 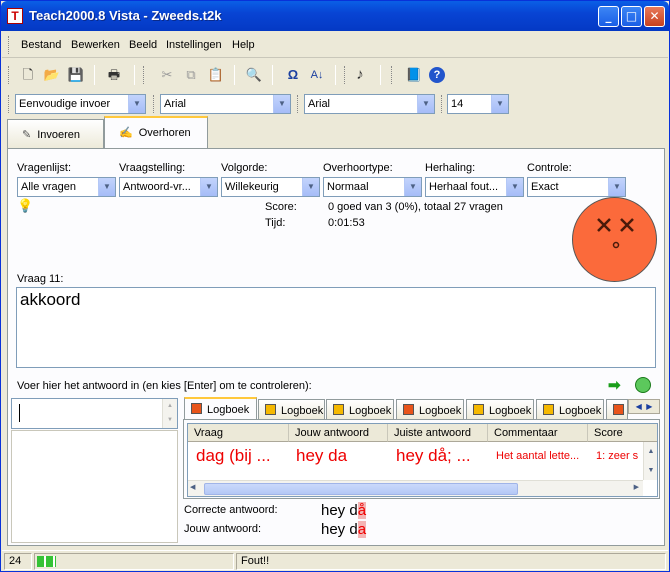 What do you see at coordinates (25, 206) in the screenshot?
I see `lightbulb-icon: 💡` at bounding box center [25, 206].